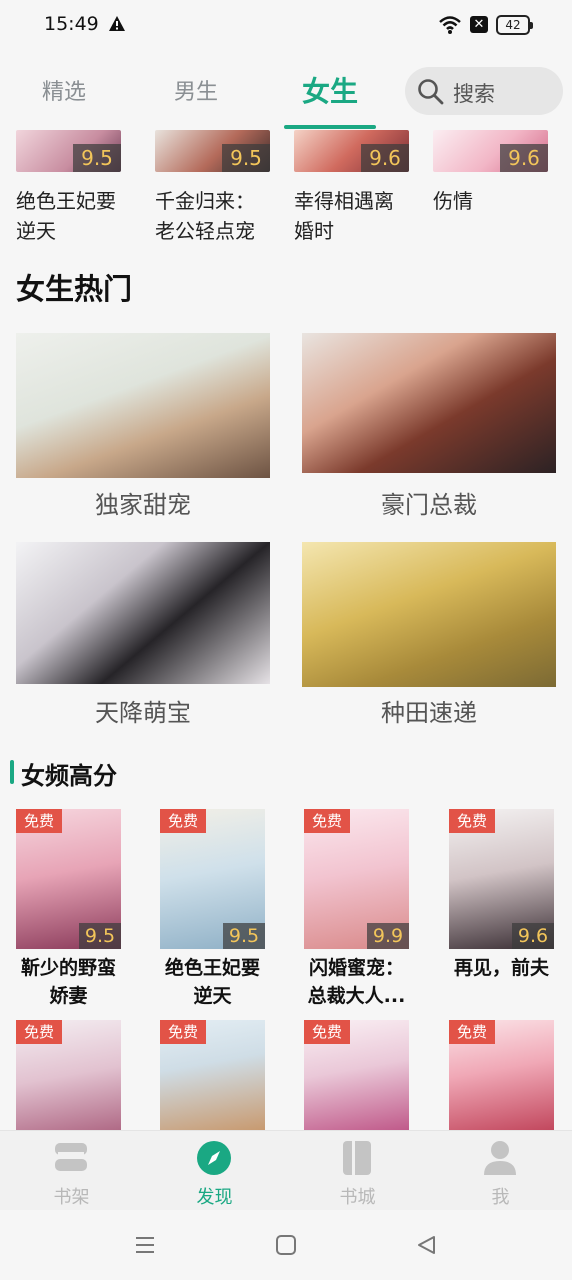 Image resolution: width=572 pixels, height=1280 pixels. I want to click on book-title-line: 再见，前夫, so click(501, 968).